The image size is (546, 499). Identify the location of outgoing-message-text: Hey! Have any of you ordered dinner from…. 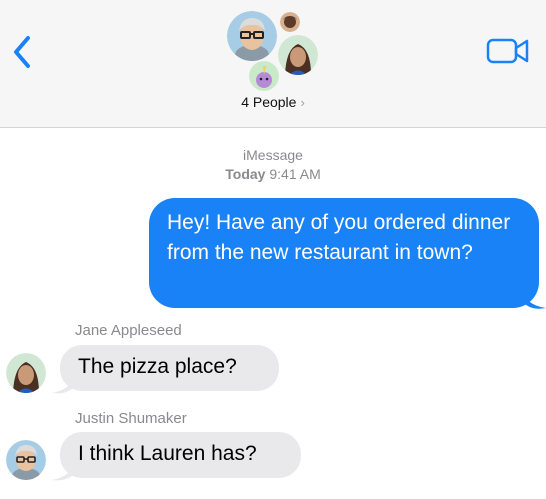
(339, 237).